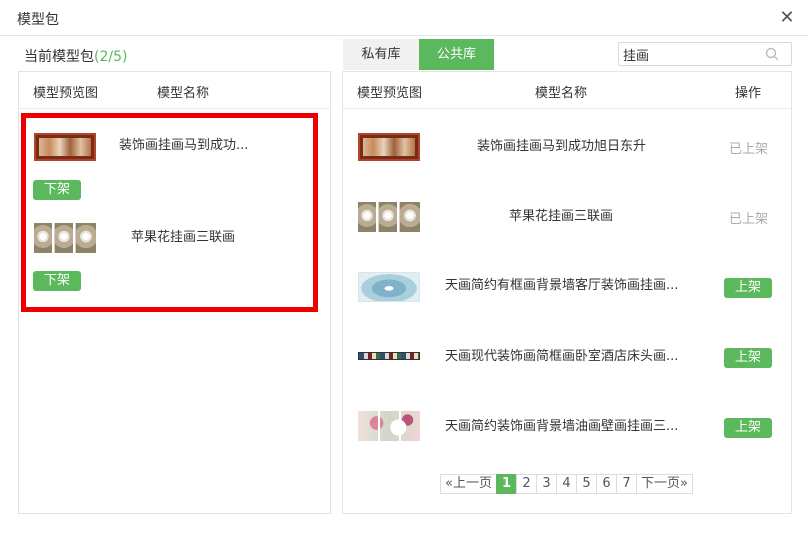 Image resolution: width=808 pixels, height=537 pixels. What do you see at coordinates (586, 484) in the screenshot?
I see `page-button-5: 5` at bounding box center [586, 484].